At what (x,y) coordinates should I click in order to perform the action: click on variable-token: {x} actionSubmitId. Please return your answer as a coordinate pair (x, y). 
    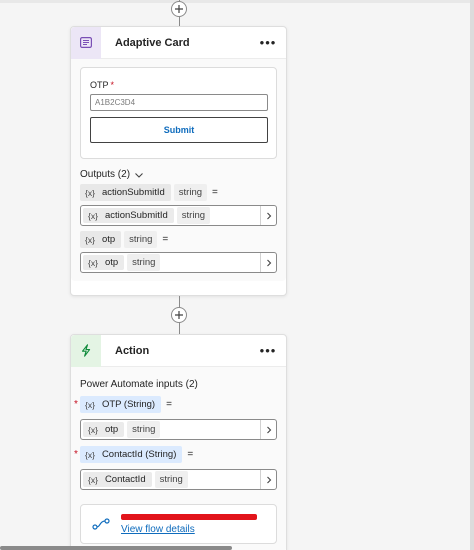
    Looking at the image, I should click on (125, 192).